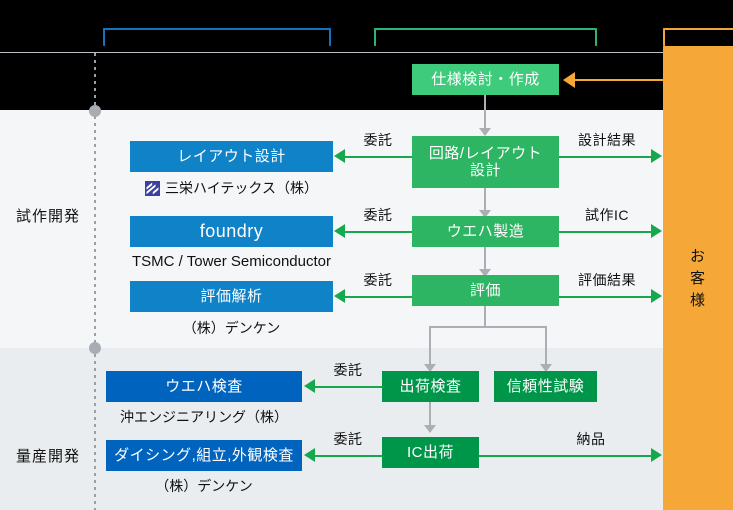  I want to click on arrow-itaku-1-line, so click(378, 157).